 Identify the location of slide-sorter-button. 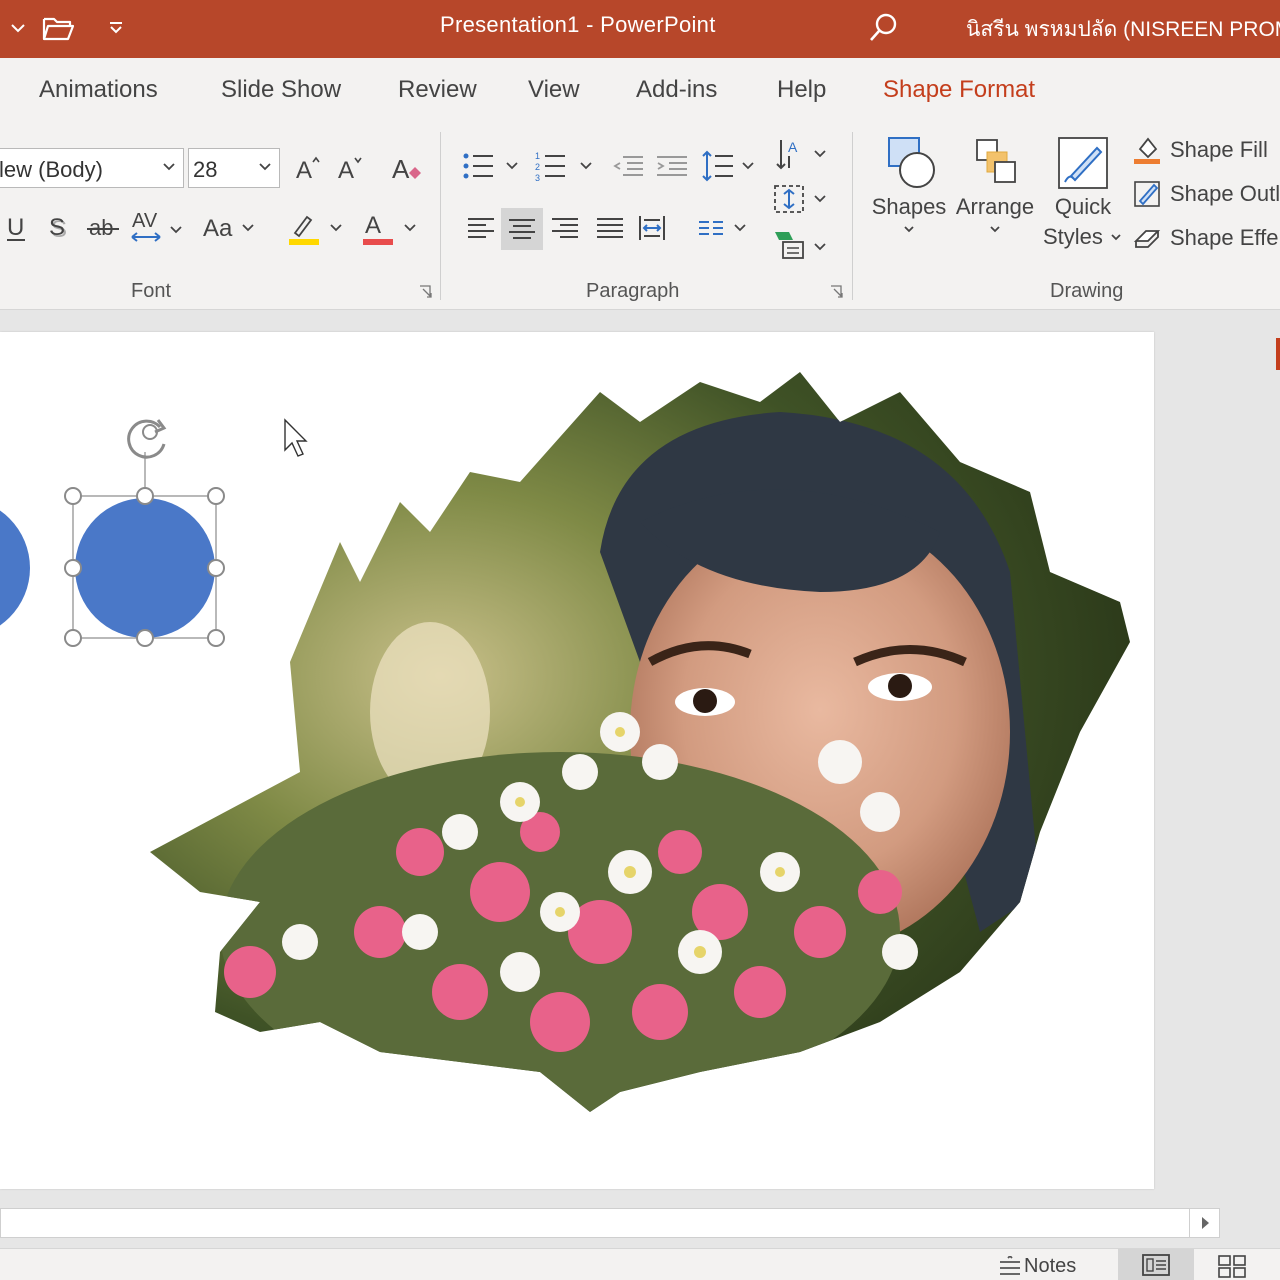
(1232, 1266).